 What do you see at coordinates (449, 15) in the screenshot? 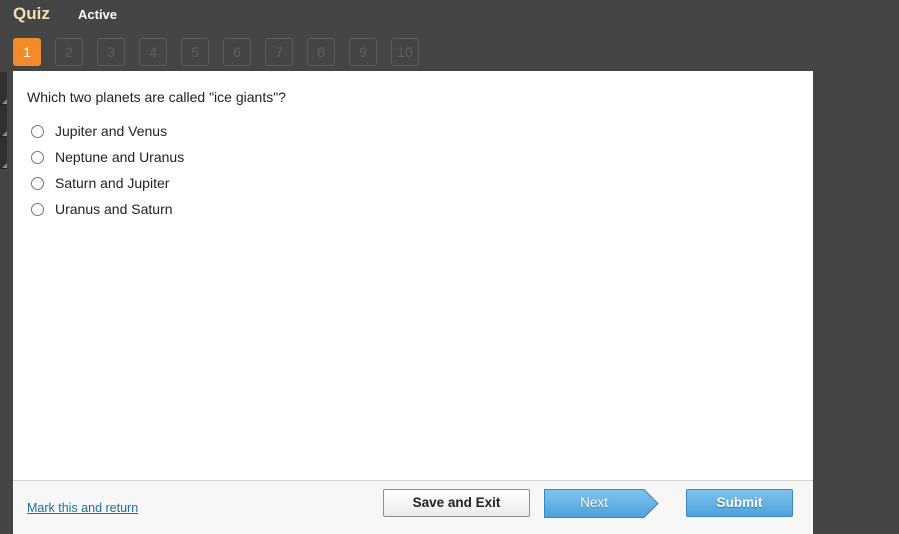
I see `header: Quiz Active` at bounding box center [449, 15].